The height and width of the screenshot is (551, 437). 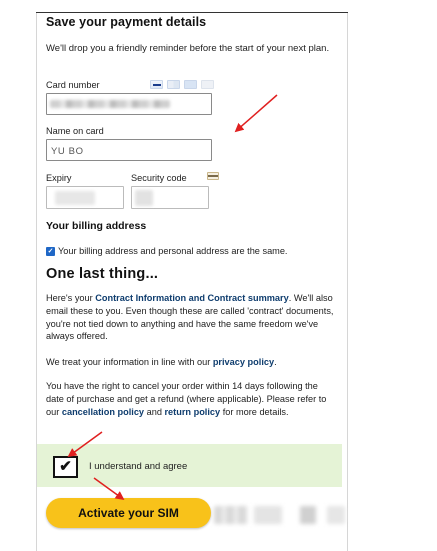 What do you see at coordinates (73, 85) in the screenshot?
I see `card-number-label: Card number` at bounding box center [73, 85].